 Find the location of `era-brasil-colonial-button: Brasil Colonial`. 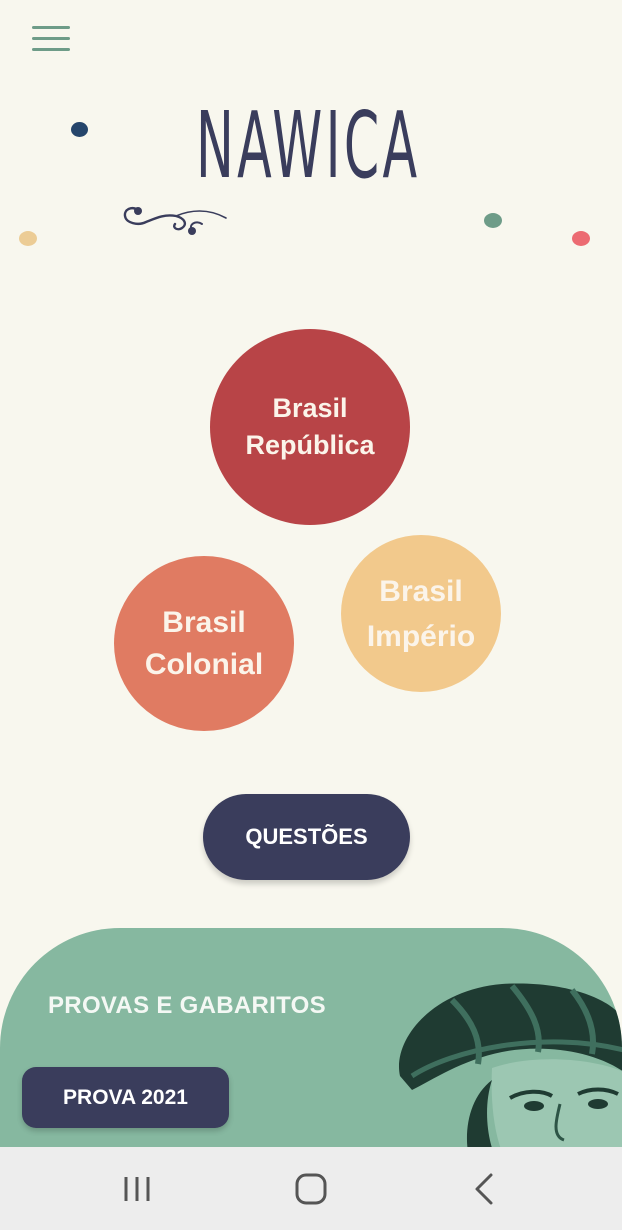

era-brasil-colonial-button: Brasil Colonial is located at coordinates (204, 643).